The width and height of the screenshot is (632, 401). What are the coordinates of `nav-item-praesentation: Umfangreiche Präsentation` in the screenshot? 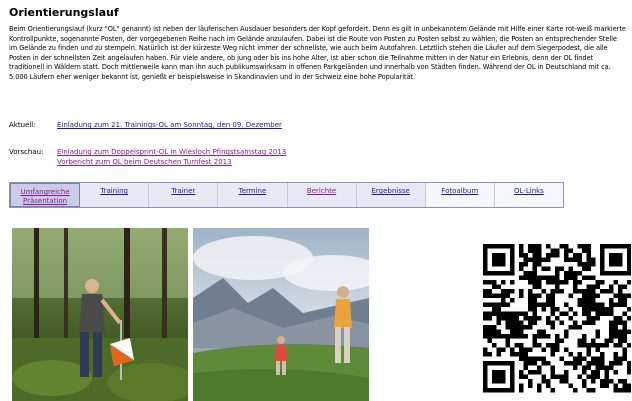 It's located at (45, 195).